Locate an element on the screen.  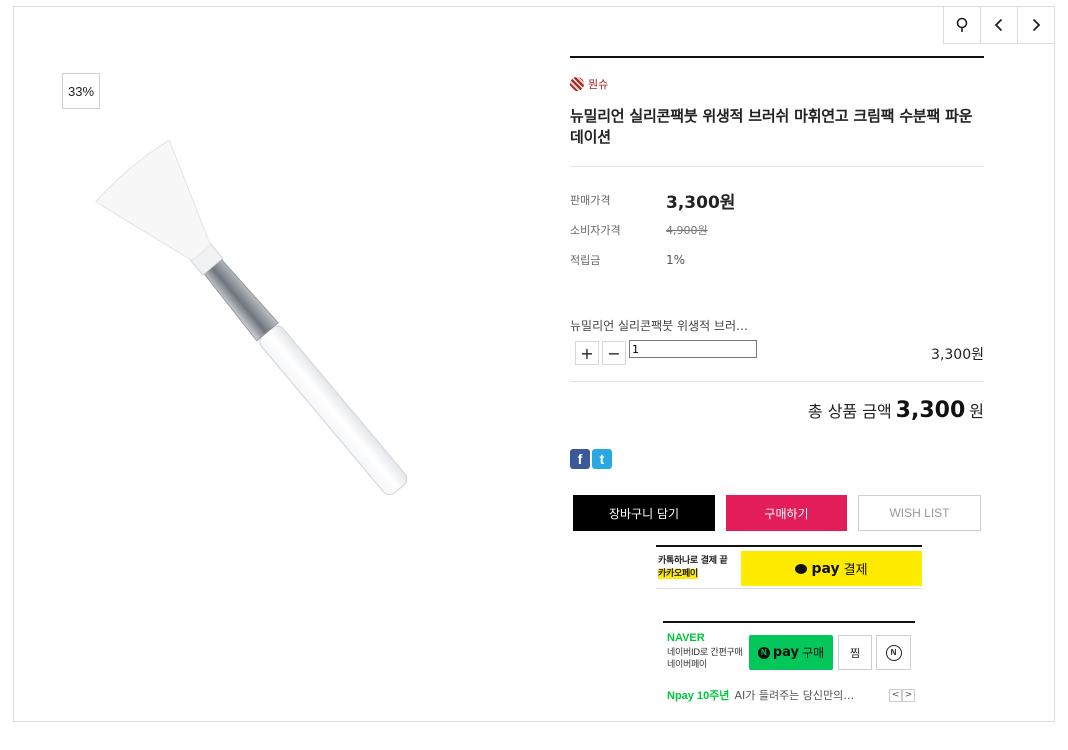
next-product-button is located at coordinates (1035, 25).